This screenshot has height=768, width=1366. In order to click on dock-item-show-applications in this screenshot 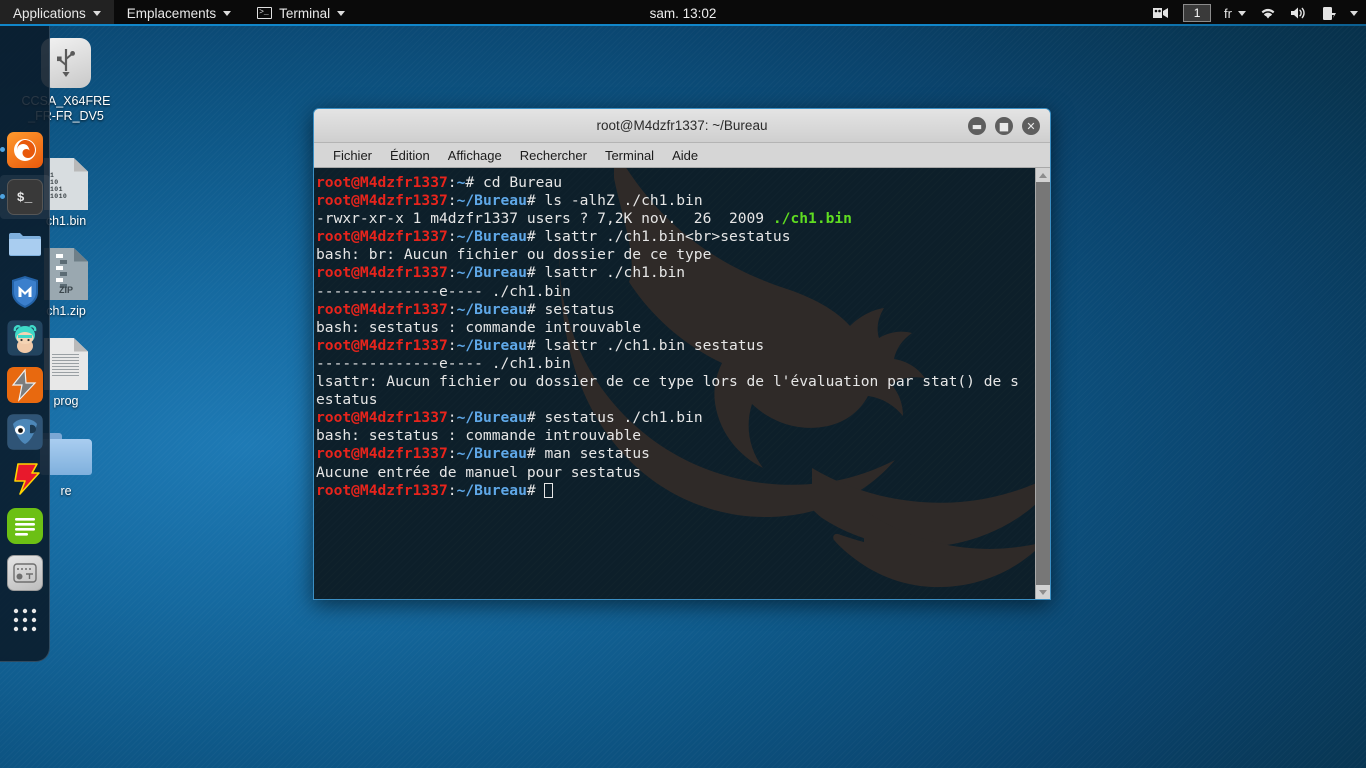, I will do `click(25, 620)`.